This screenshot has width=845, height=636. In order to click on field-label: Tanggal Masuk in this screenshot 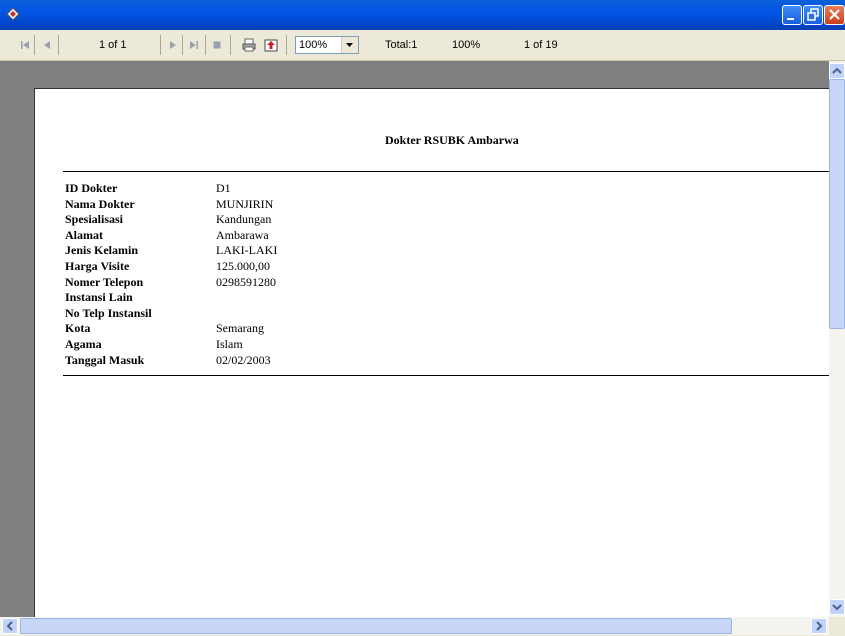, I will do `click(105, 359)`.